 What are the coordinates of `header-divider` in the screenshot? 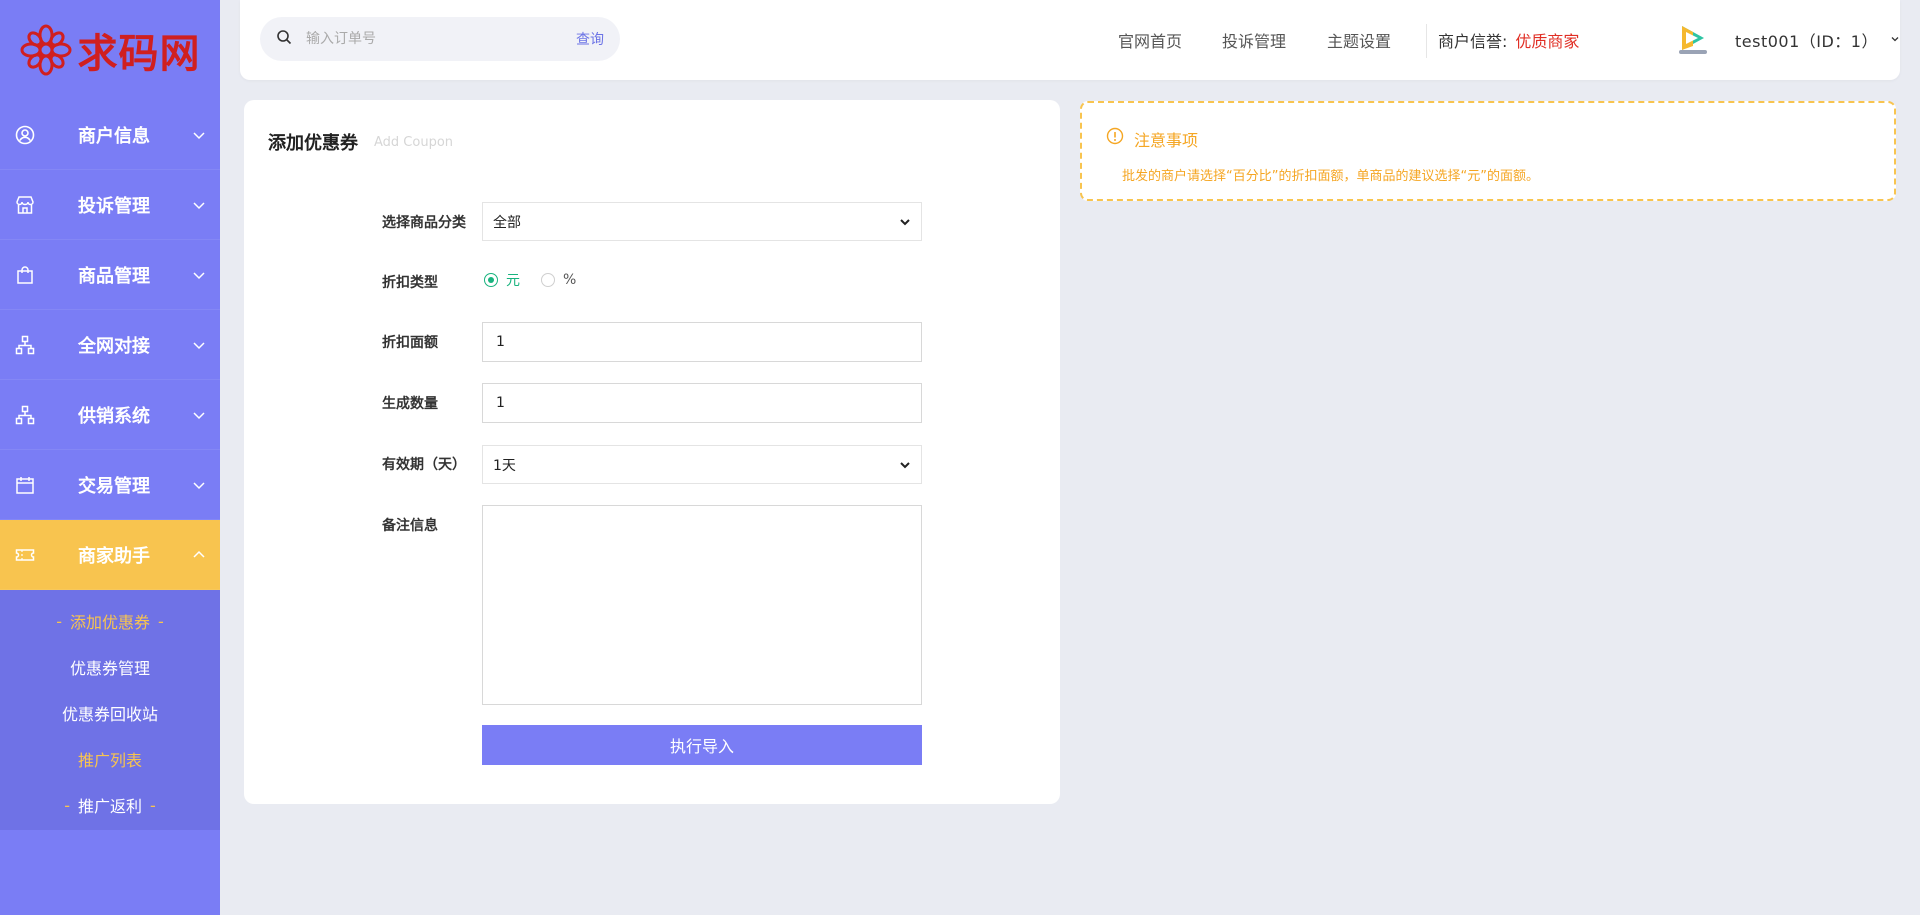 It's located at (1426, 41).